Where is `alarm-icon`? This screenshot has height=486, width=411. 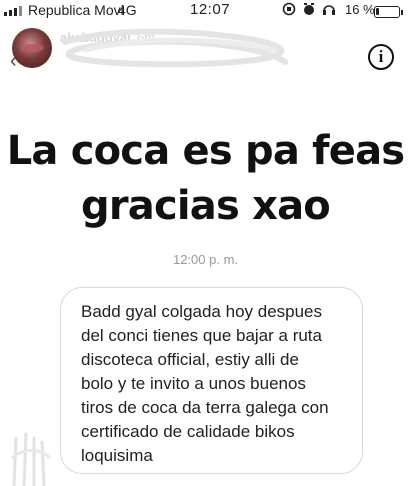 alarm-icon is located at coordinates (309, 10).